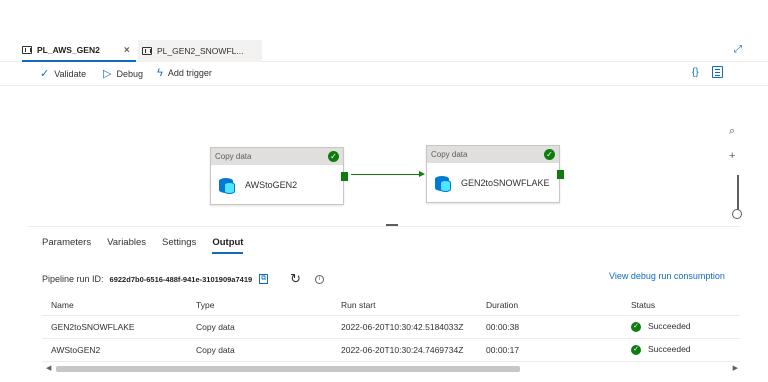  What do you see at coordinates (127, 50) in the screenshot?
I see `close-icon: ×` at bounding box center [127, 50].